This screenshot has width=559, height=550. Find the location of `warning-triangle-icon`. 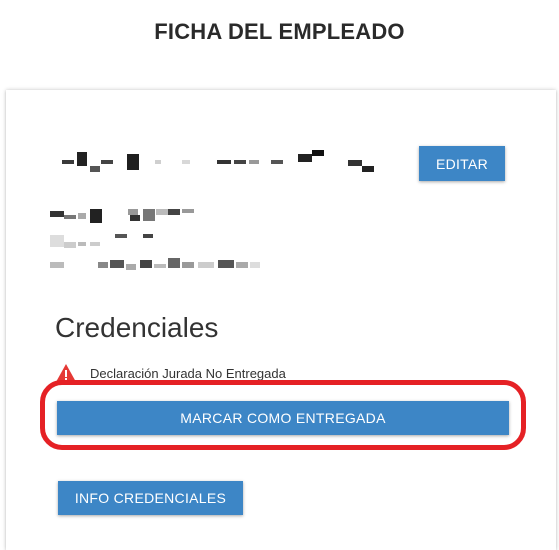

warning-triangle-icon is located at coordinates (66, 373).